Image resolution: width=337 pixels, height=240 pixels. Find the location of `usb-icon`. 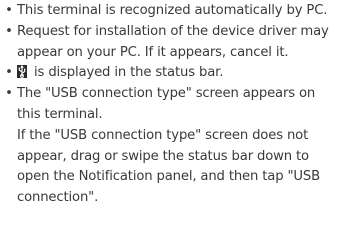

usb-icon is located at coordinates (22, 72).